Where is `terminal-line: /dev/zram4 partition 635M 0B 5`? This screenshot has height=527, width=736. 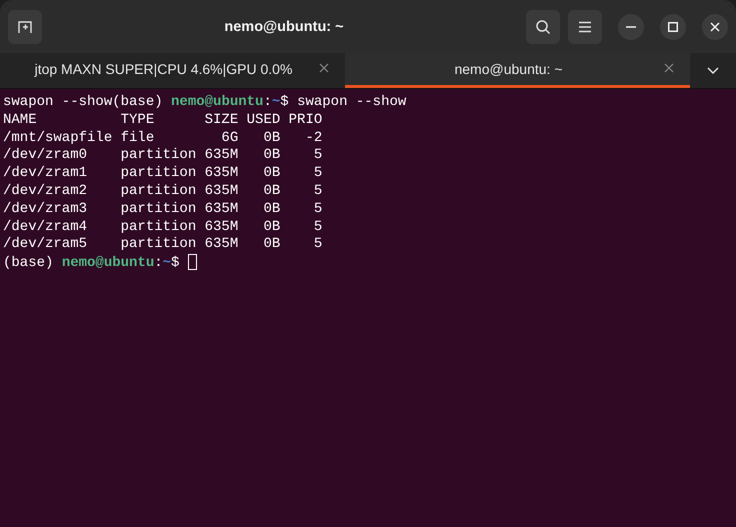 terminal-line: /dev/zram4 partition 635M 0B 5 is located at coordinates (162, 226).